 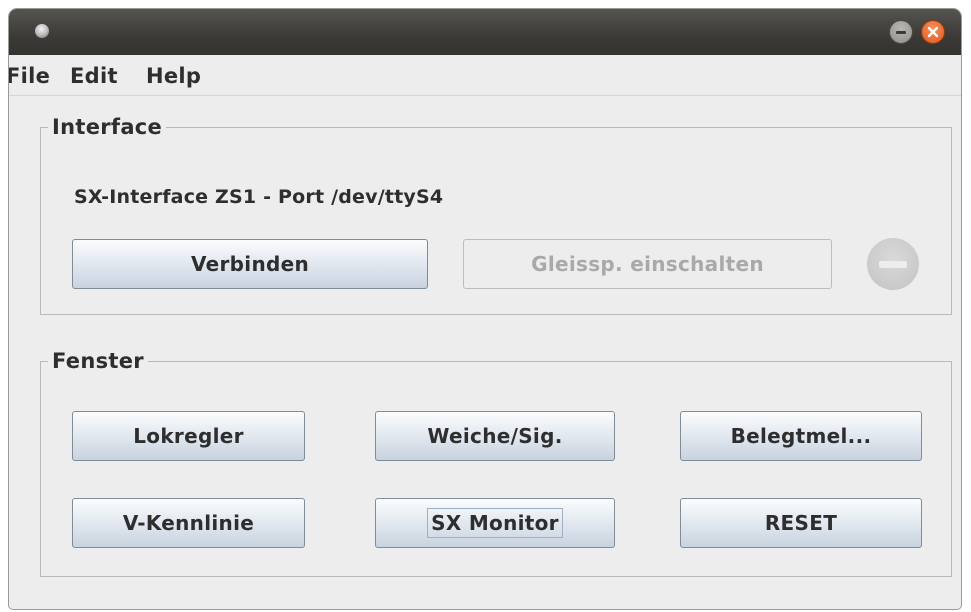 I want to click on connect-button: Verbinden, so click(x=250, y=264).